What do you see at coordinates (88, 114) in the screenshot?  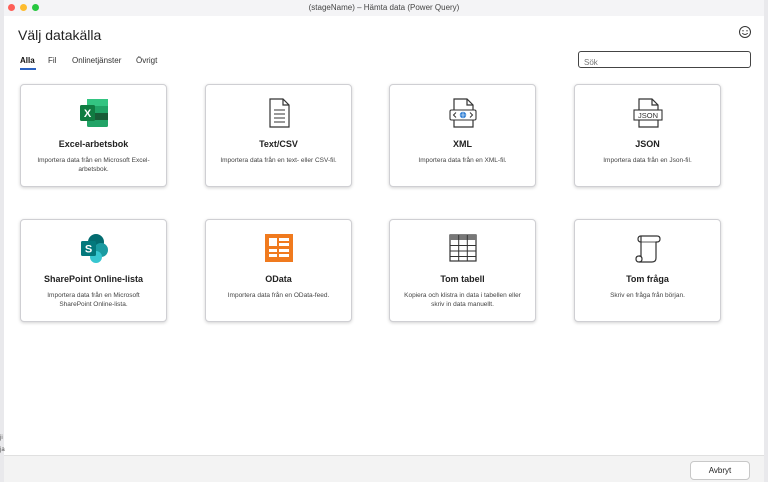 I see `svg-text: X` at bounding box center [88, 114].